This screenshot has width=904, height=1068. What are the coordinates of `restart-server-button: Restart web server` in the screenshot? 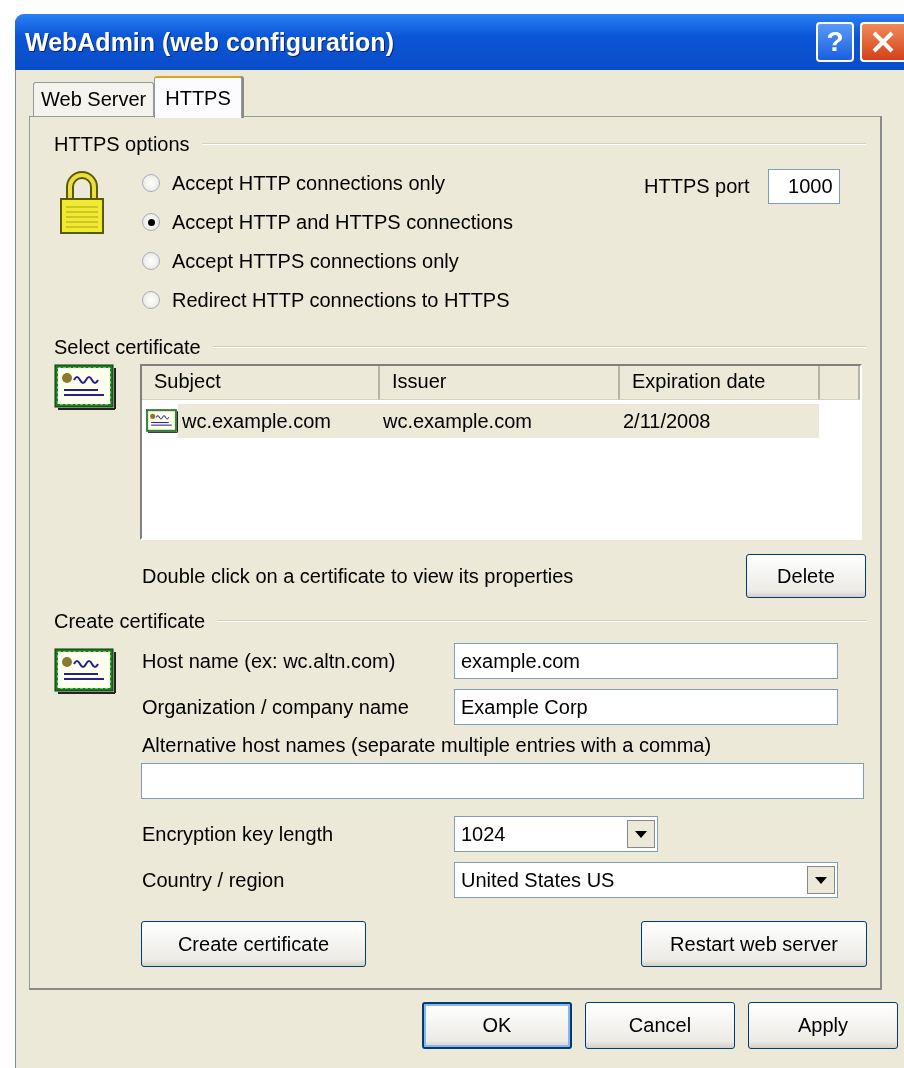 It's located at (754, 944).